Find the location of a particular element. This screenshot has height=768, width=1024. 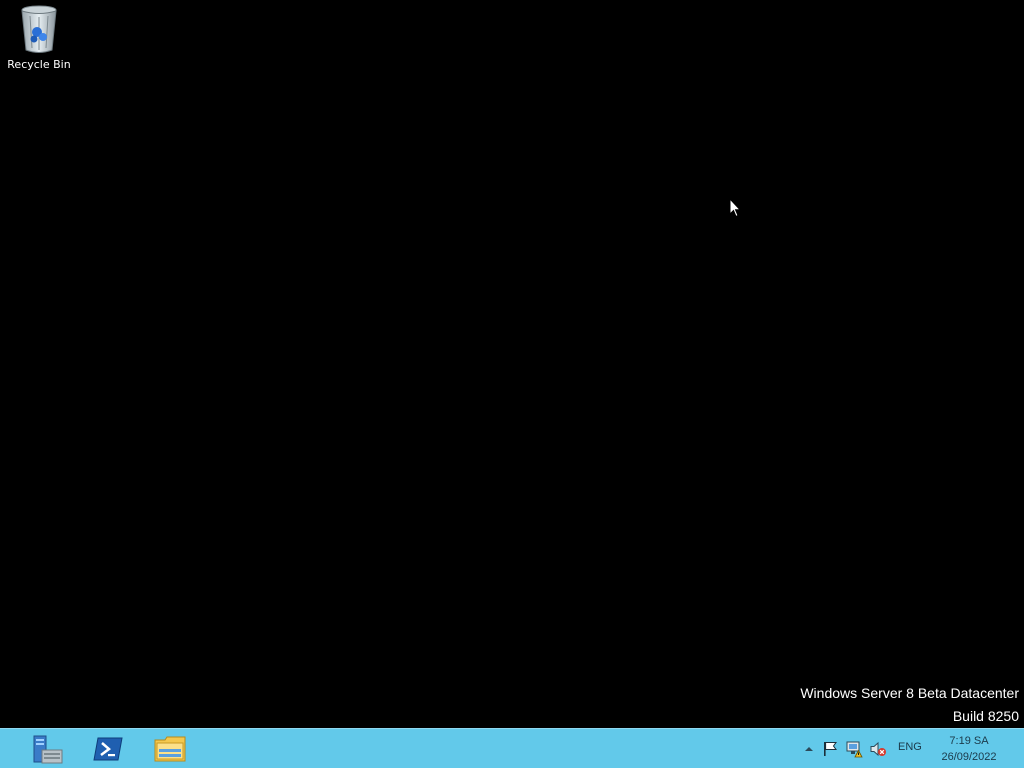

server-manager-icon is located at coordinates (48, 749).